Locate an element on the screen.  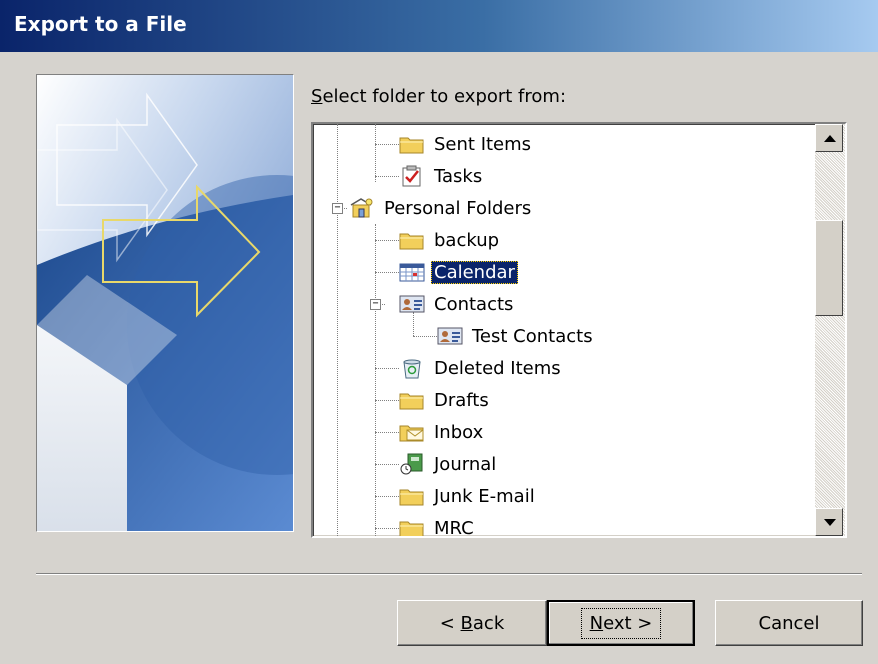
tree-item-label: Test Contacts is located at coordinates (532, 336).